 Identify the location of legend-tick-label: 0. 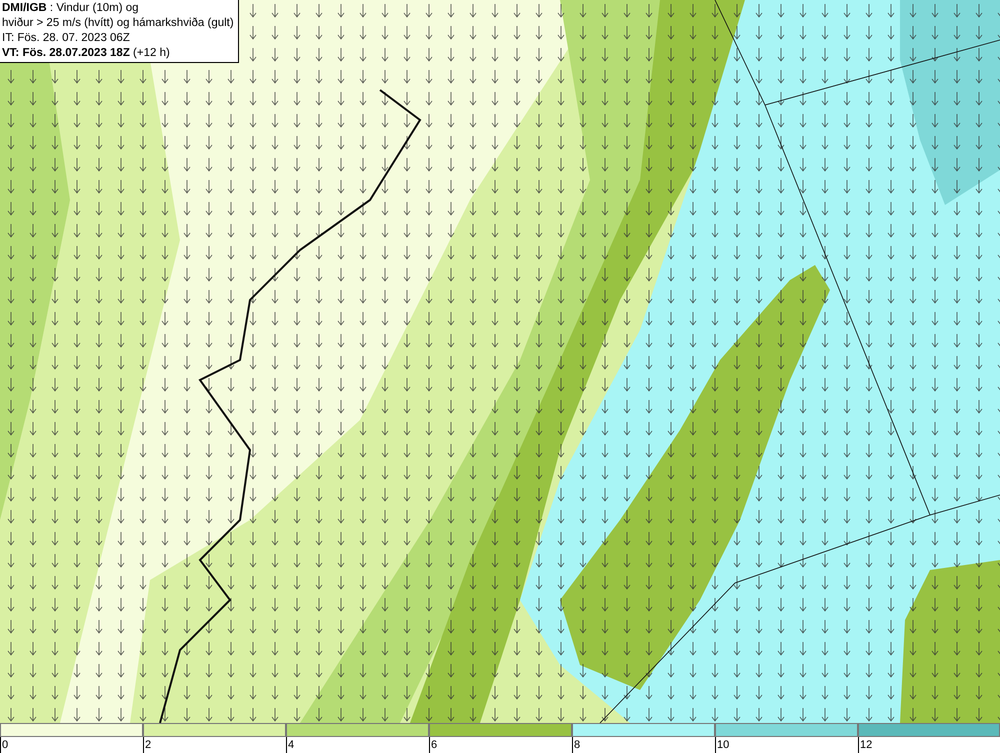
(4, 745).